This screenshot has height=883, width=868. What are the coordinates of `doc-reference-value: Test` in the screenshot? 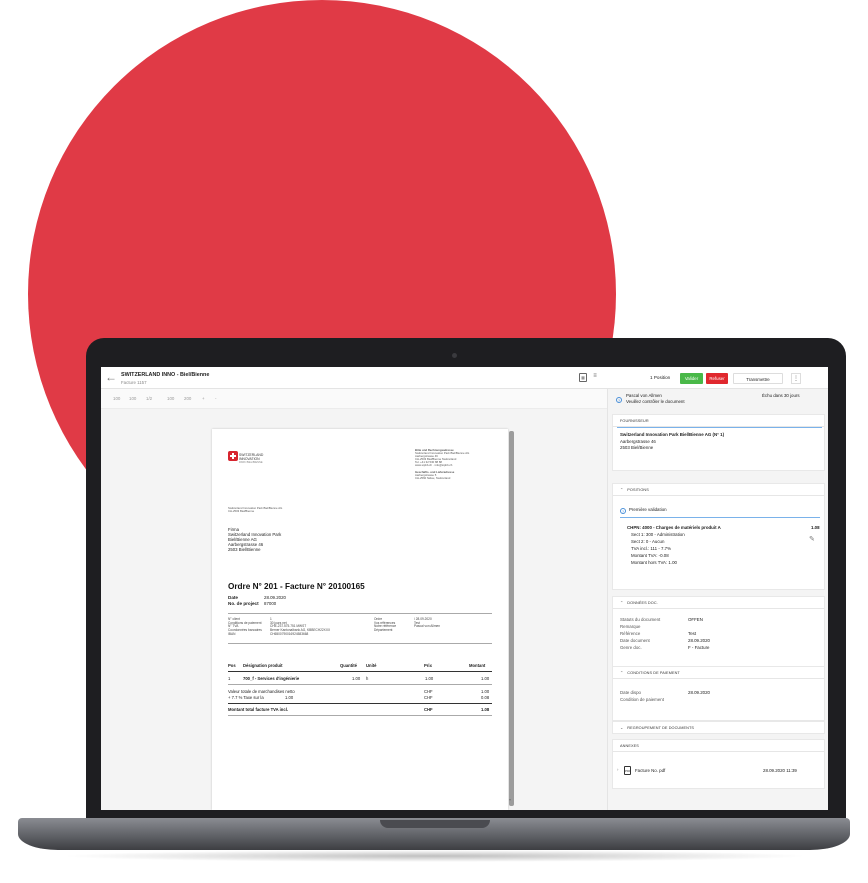 It's located at (692, 633).